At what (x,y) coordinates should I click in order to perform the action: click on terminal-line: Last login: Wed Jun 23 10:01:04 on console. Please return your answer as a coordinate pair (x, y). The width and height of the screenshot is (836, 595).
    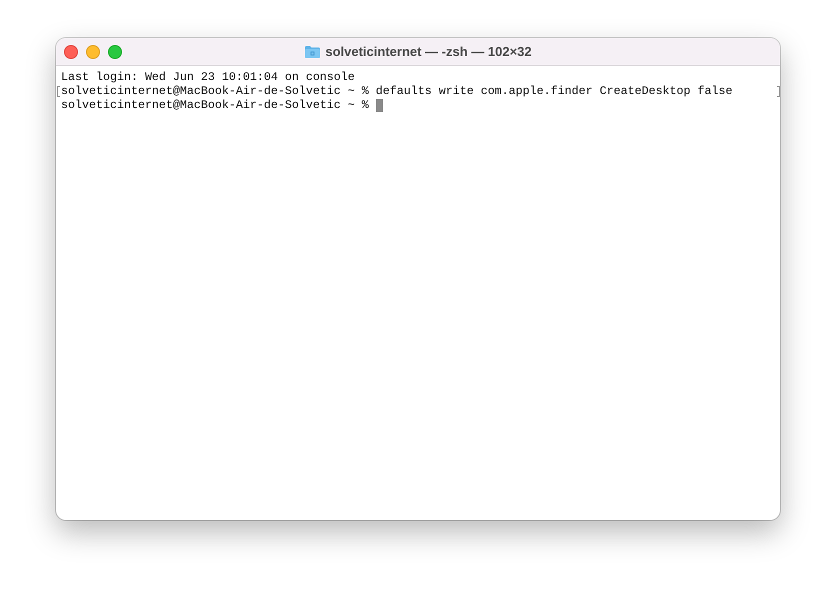
    Looking at the image, I should click on (208, 77).